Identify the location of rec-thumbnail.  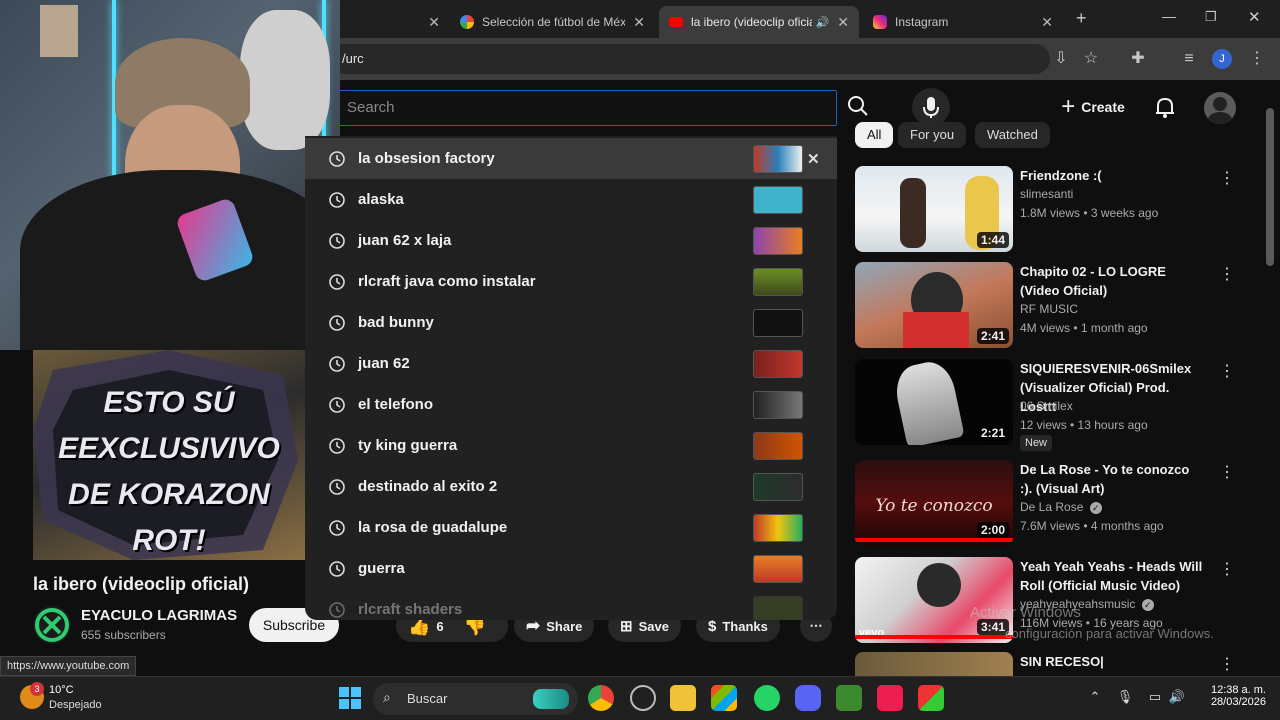
(934, 664).